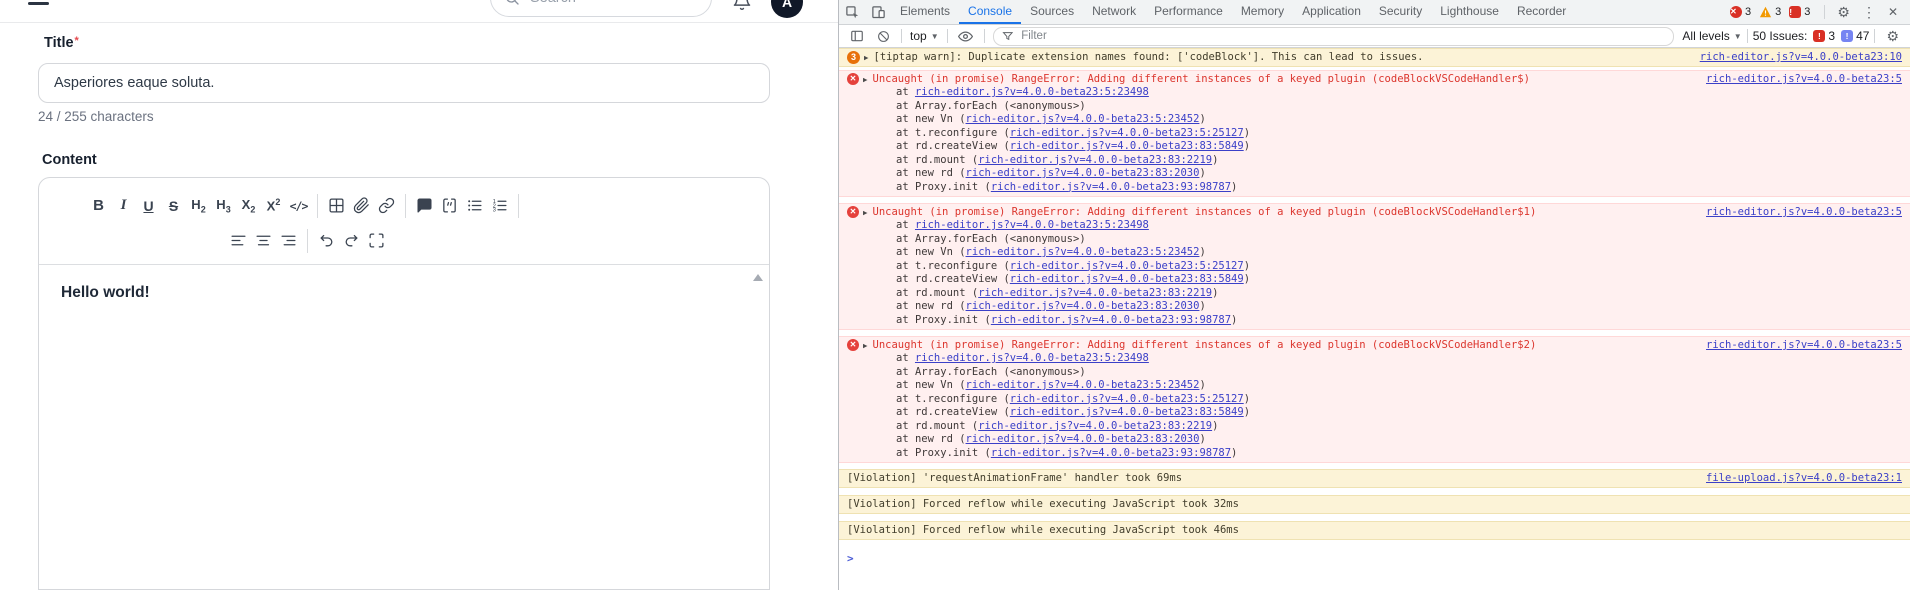 The image size is (1910, 590). I want to click on align-right-button, so click(288, 240).